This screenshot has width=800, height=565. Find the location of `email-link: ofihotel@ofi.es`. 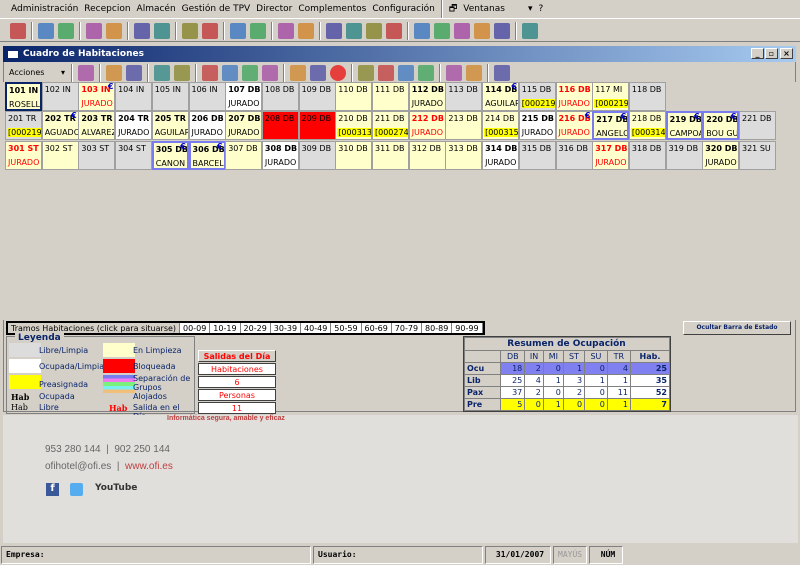

email-link: ofihotel@ofi.es is located at coordinates (78, 466).